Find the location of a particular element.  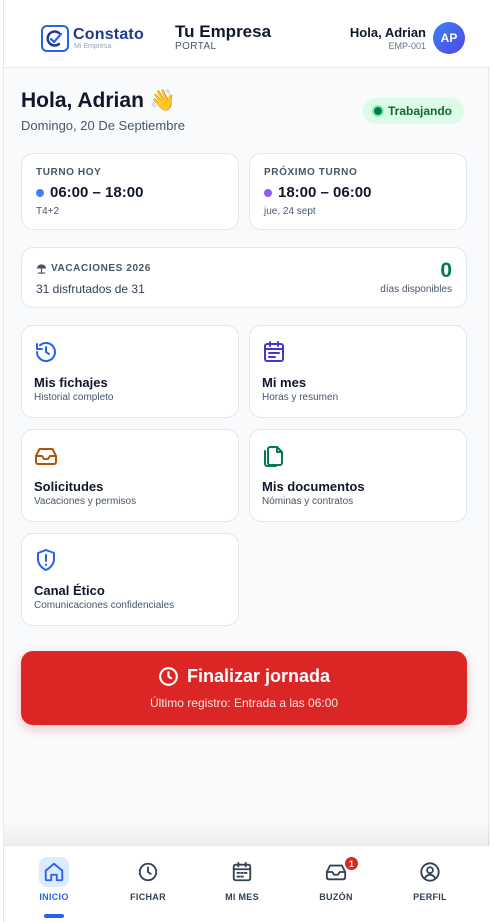

logo-subtitle: Mi Empresa is located at coordinates (93, 46).